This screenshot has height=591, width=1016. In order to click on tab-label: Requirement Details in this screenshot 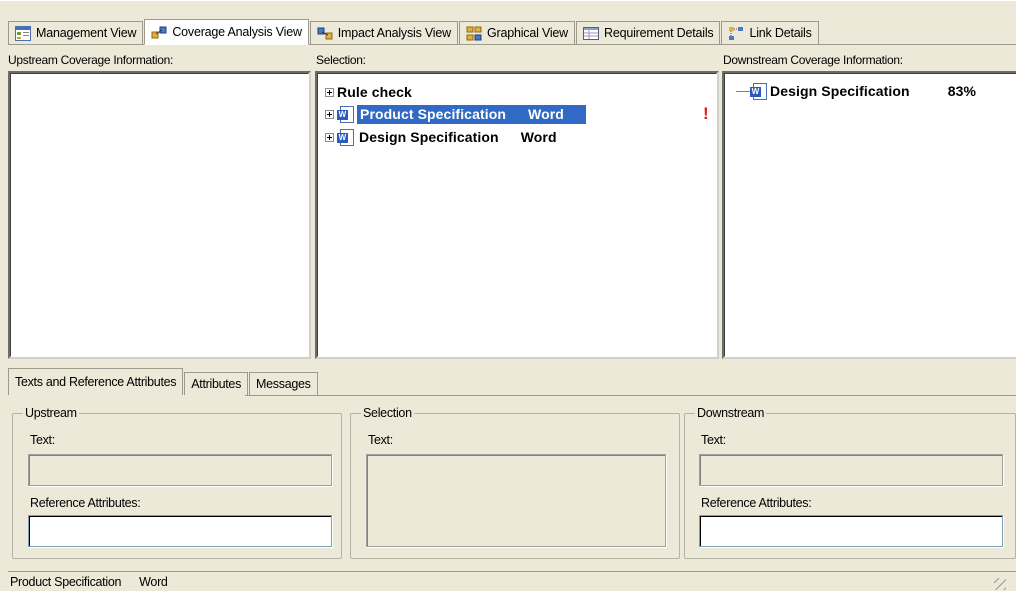, I will do `click(659, 33)`.